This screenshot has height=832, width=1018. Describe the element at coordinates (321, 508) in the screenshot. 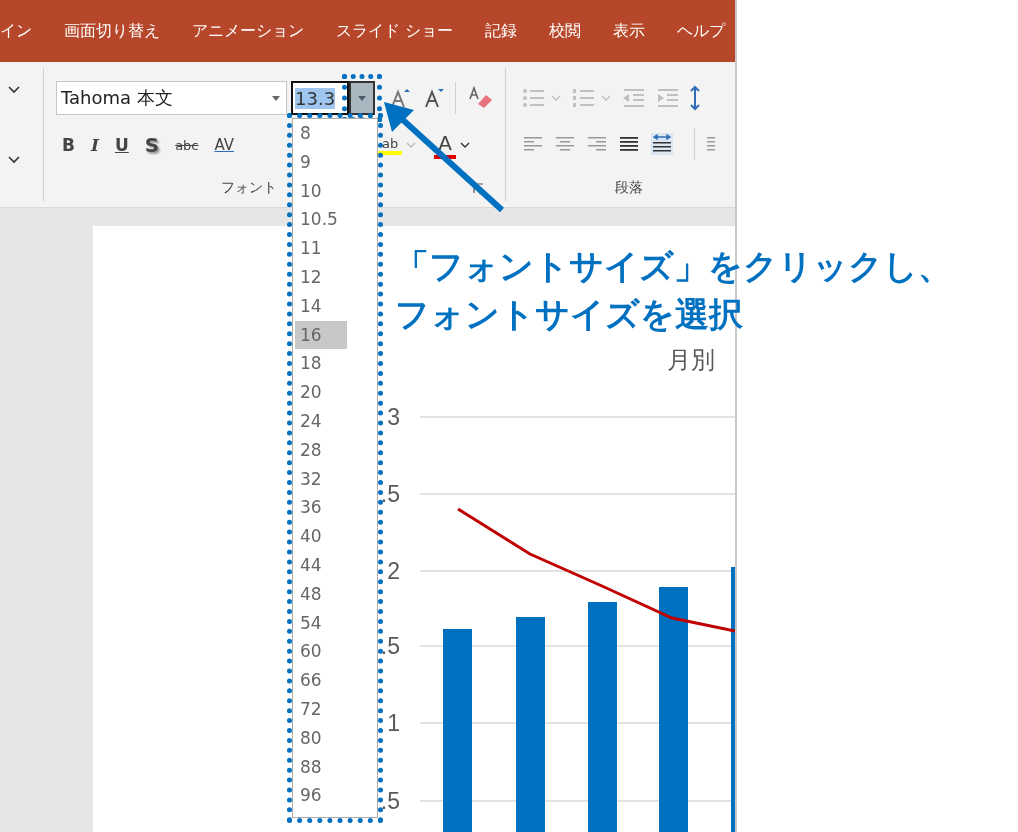

I see `font-size-option: 36` at that location.